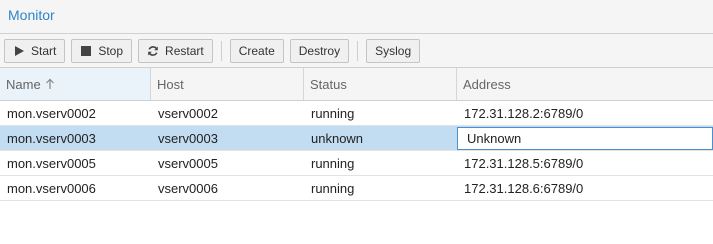 This screenshot has height=244, width=713. I want to click on destroy-button: Destroy, so click(319, 50).